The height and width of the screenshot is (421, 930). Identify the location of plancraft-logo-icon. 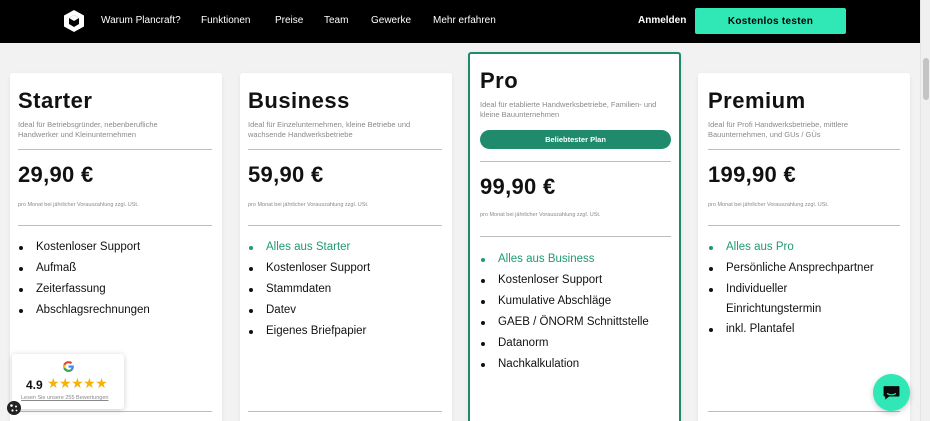
(74, 21).